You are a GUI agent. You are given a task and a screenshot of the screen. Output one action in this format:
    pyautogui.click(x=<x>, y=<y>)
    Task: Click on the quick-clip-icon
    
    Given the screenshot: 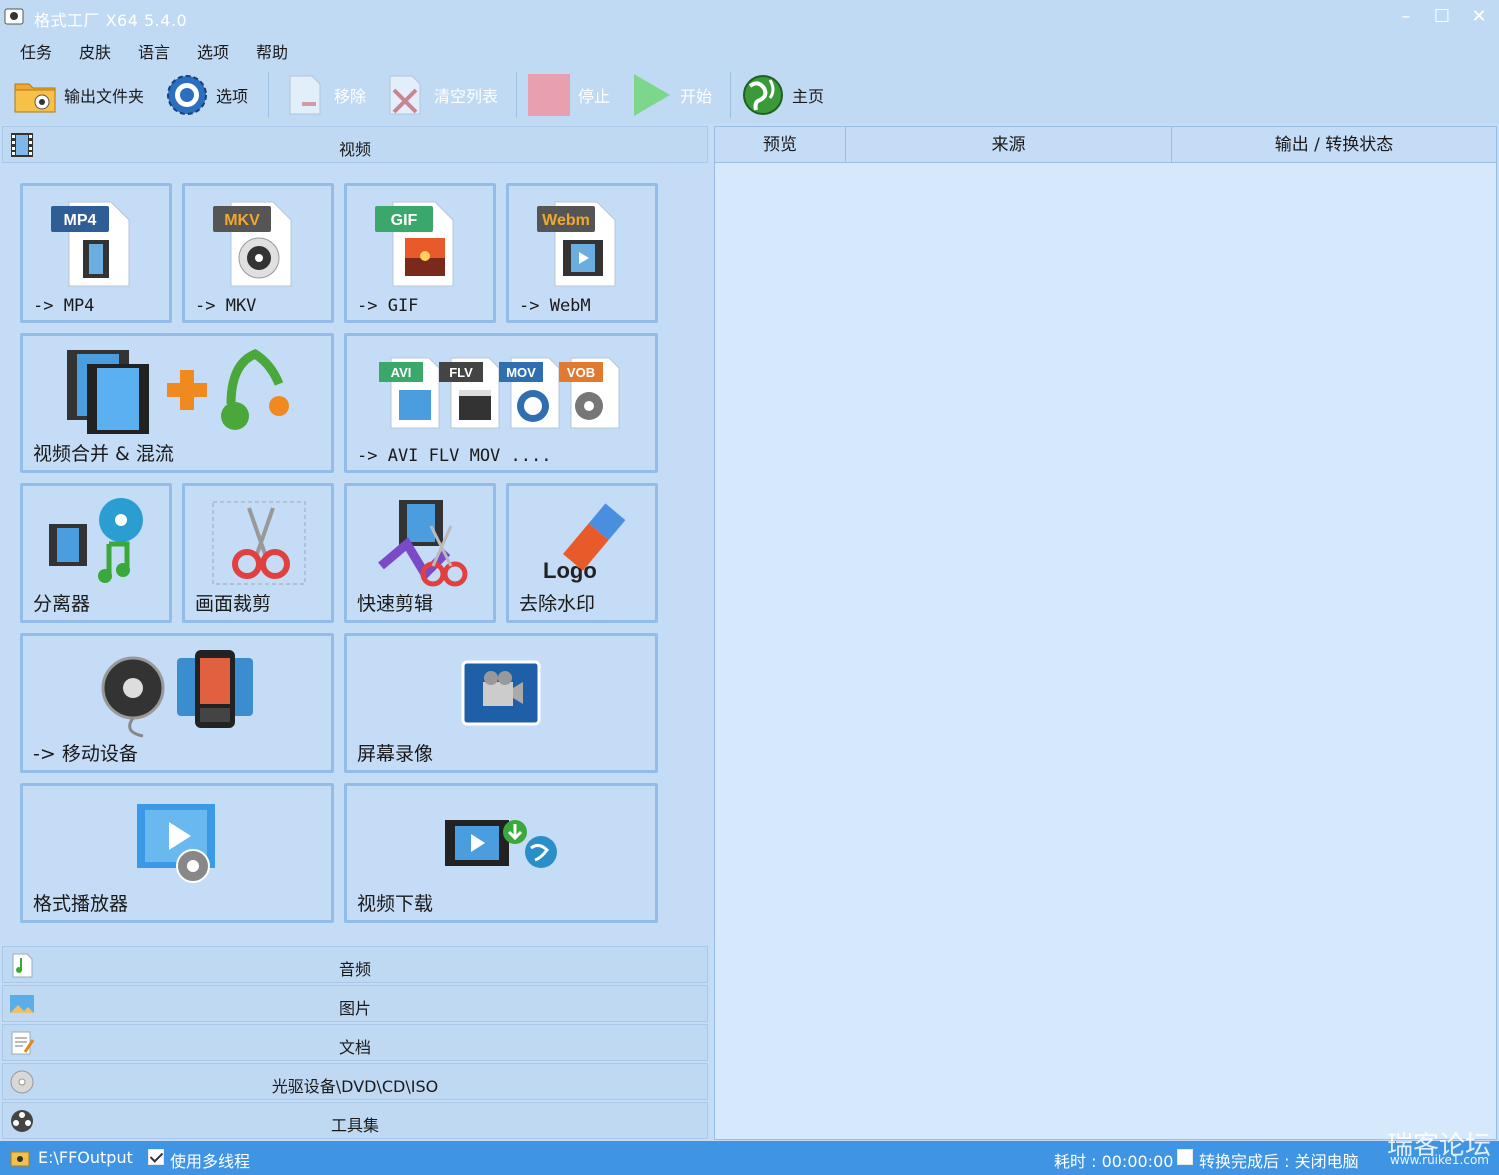 What is the action you would take?
    pyautogui.click(x=423, y=543)
    